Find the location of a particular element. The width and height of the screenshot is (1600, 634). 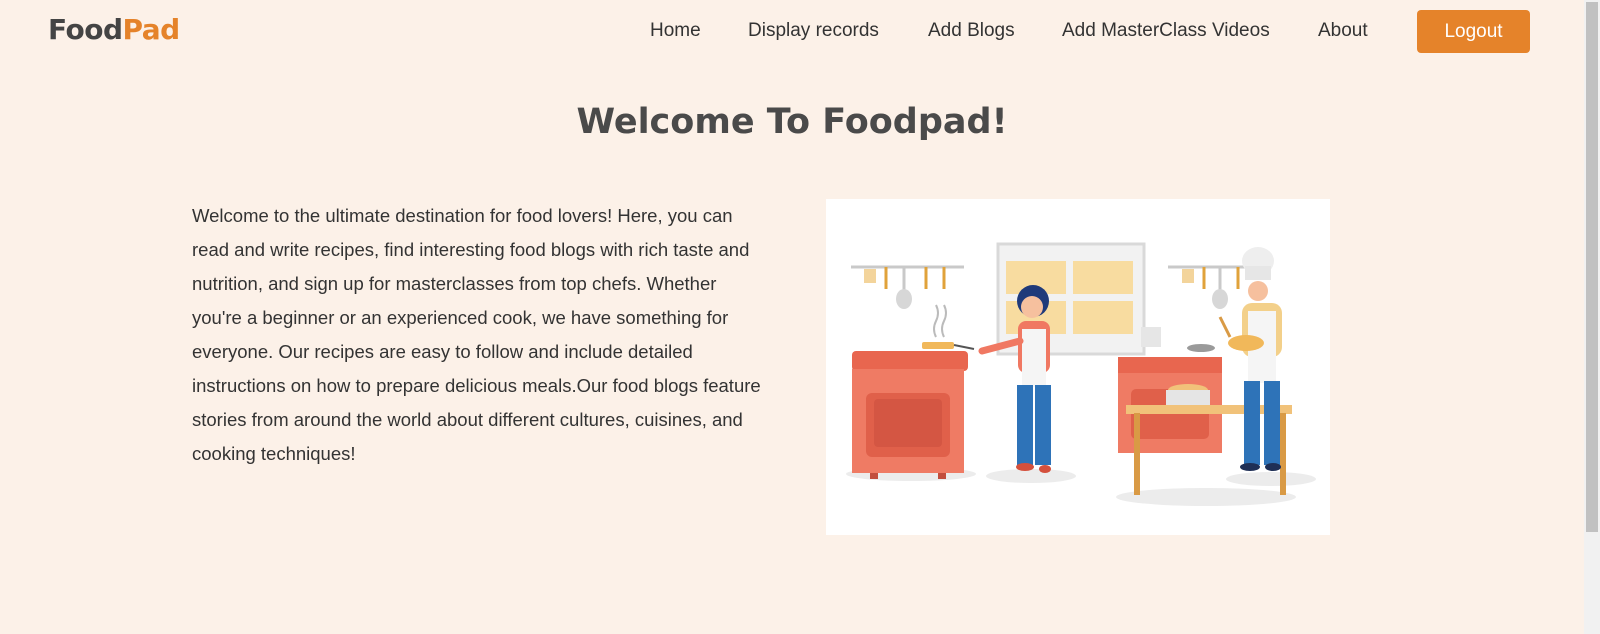

scrollbar-track is located at coordinates (1592, 317).